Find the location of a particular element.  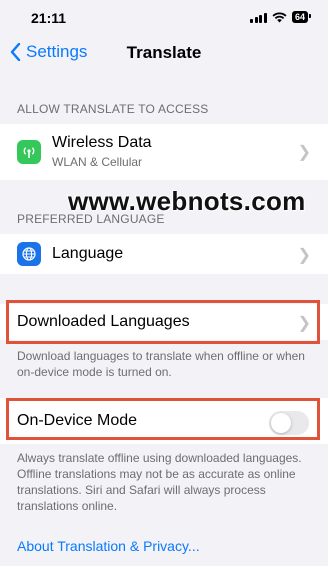

status-bar: 21:11 64 is located at coordinates (164, 18).